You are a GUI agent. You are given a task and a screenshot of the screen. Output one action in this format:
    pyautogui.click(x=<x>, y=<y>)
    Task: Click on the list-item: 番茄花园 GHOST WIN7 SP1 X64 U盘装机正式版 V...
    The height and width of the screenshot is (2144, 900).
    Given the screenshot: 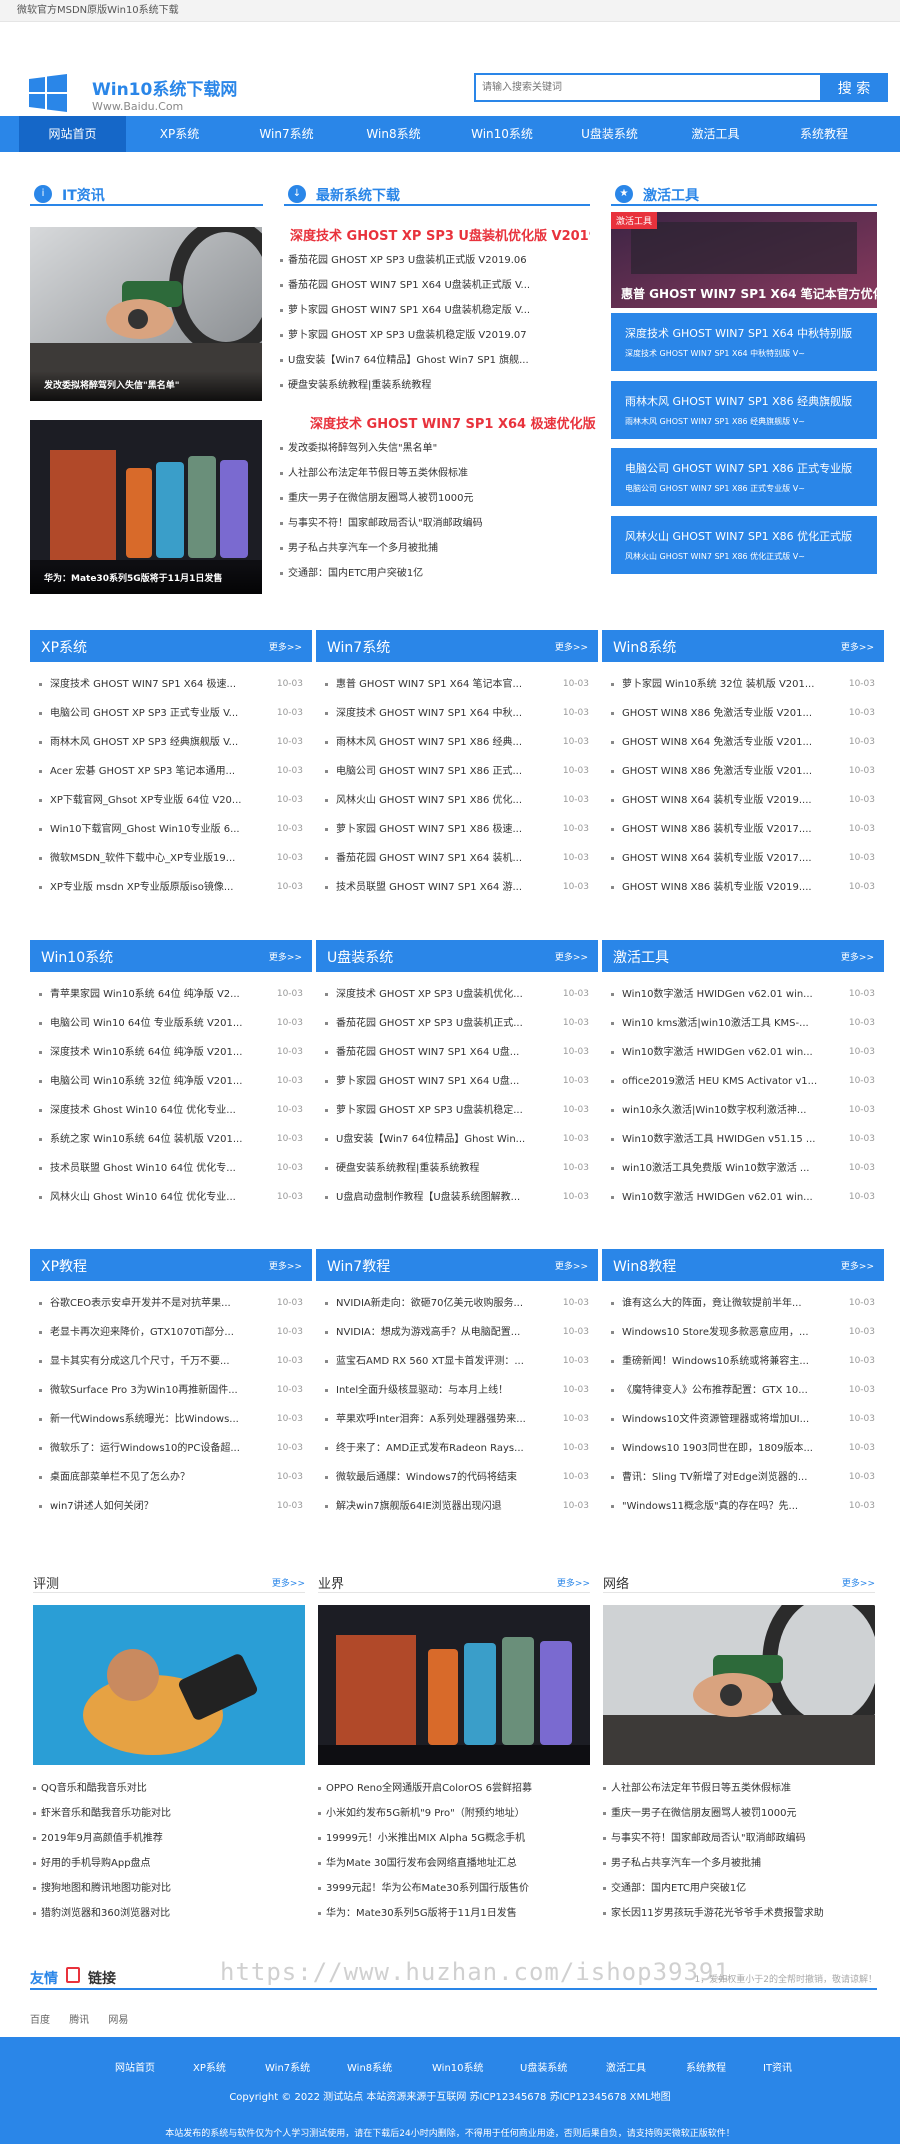 What is the action you would take?
    pyautogui.click(x=416, y=285)
    